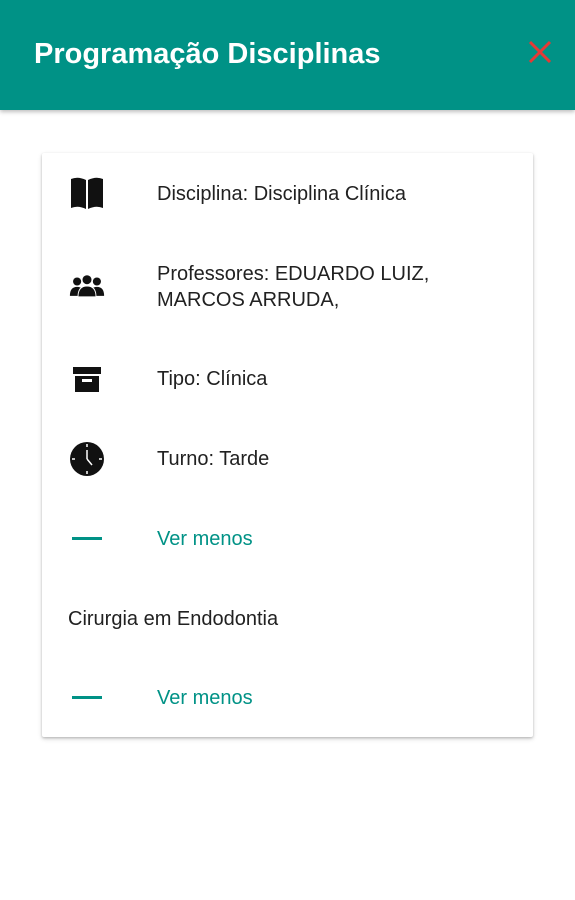 The width and height of the screenshot is (575, 900). What do you see at coordinates (207, 54) in the screenshot?
I see `page-title: Programação Disciplinas` at bounding box center [207, 54].